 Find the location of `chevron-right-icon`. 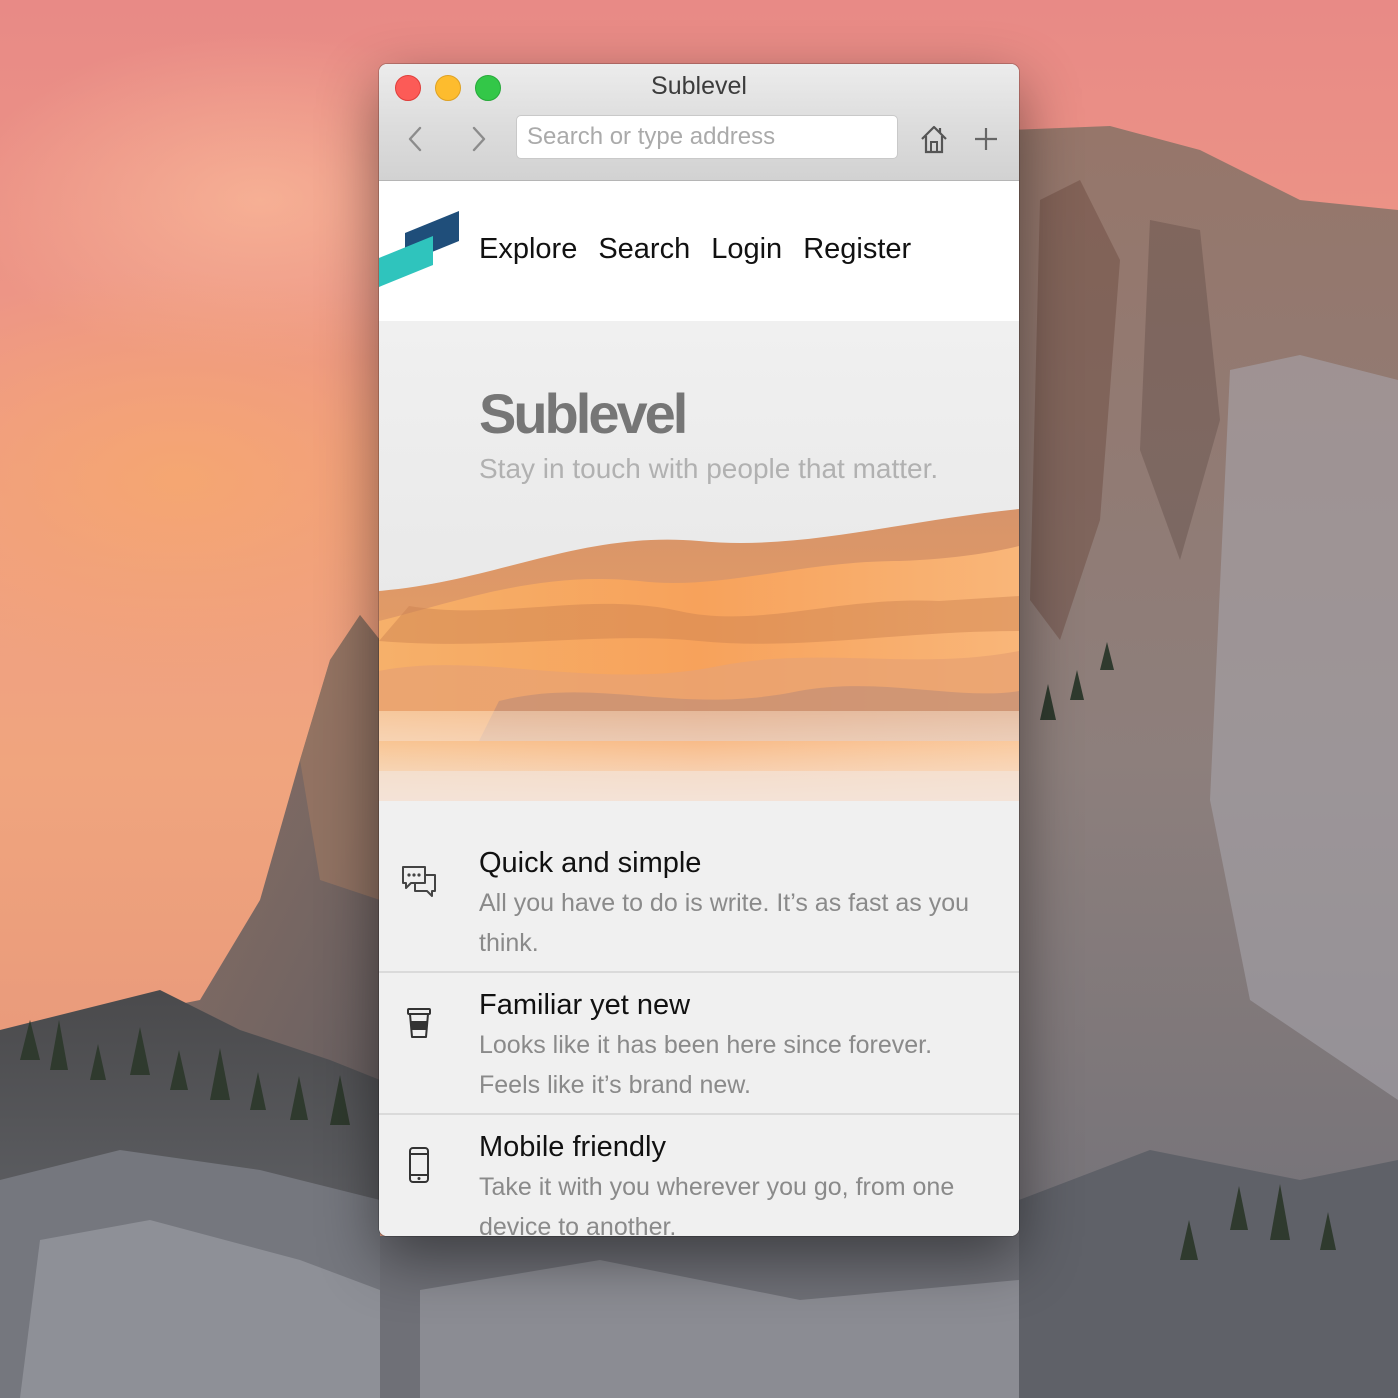

chevron-right-icon is located at coordinates (479, 139).